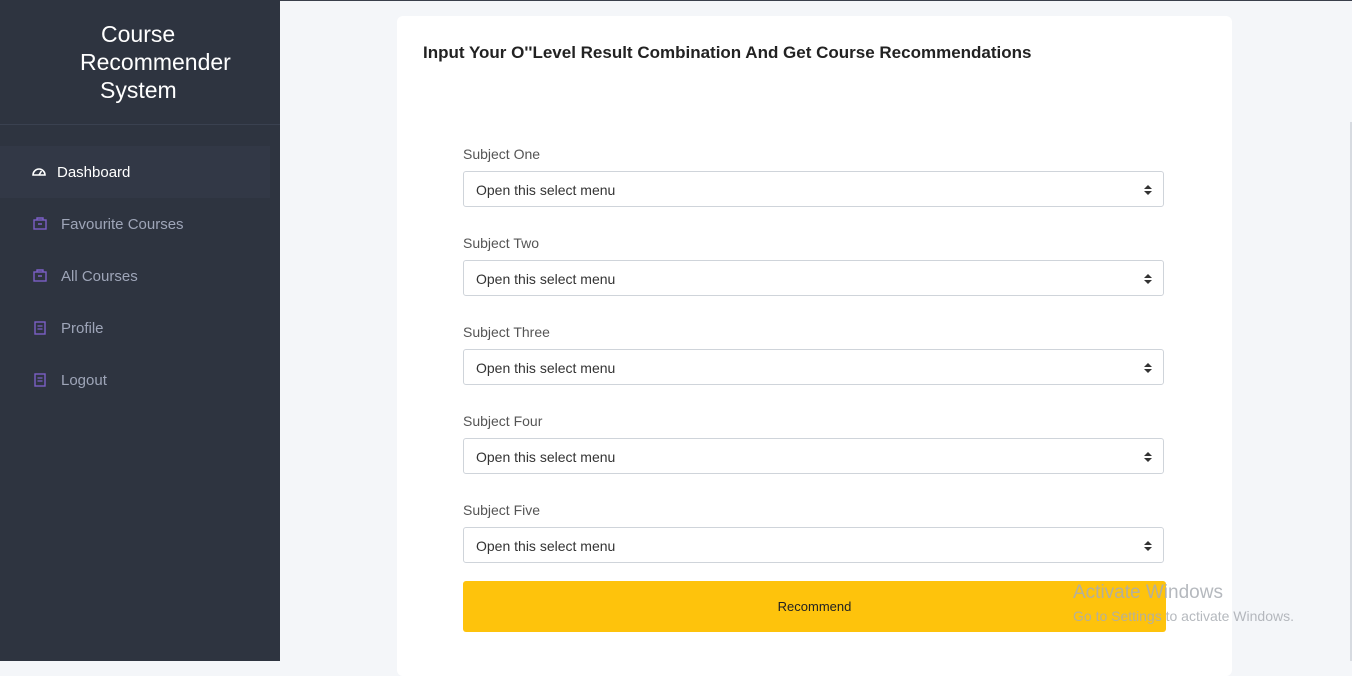 This screenshot has height=676, width=1352. Describe the element at coordinates (135, 380) in the screenshot. I see `sidebar-item-logout: Logout` at that location.